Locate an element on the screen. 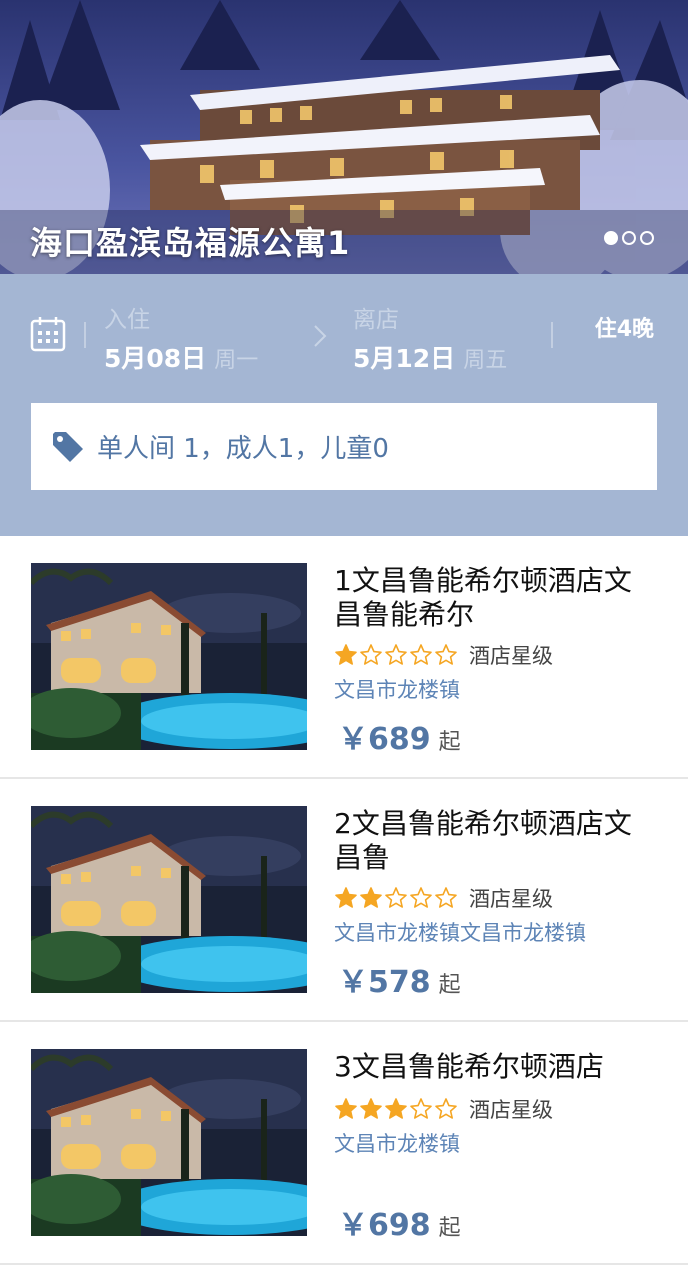  checkout-date-text: 5月12日 is located at coordinates (404, 358).